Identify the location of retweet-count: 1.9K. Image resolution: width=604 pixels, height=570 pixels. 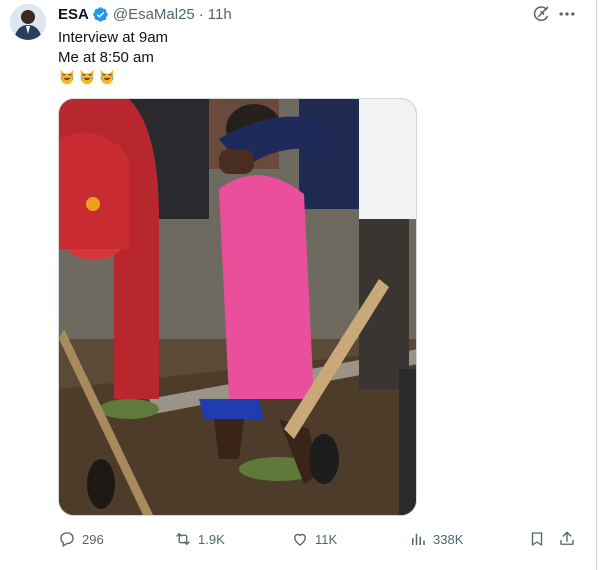
(211, 539).